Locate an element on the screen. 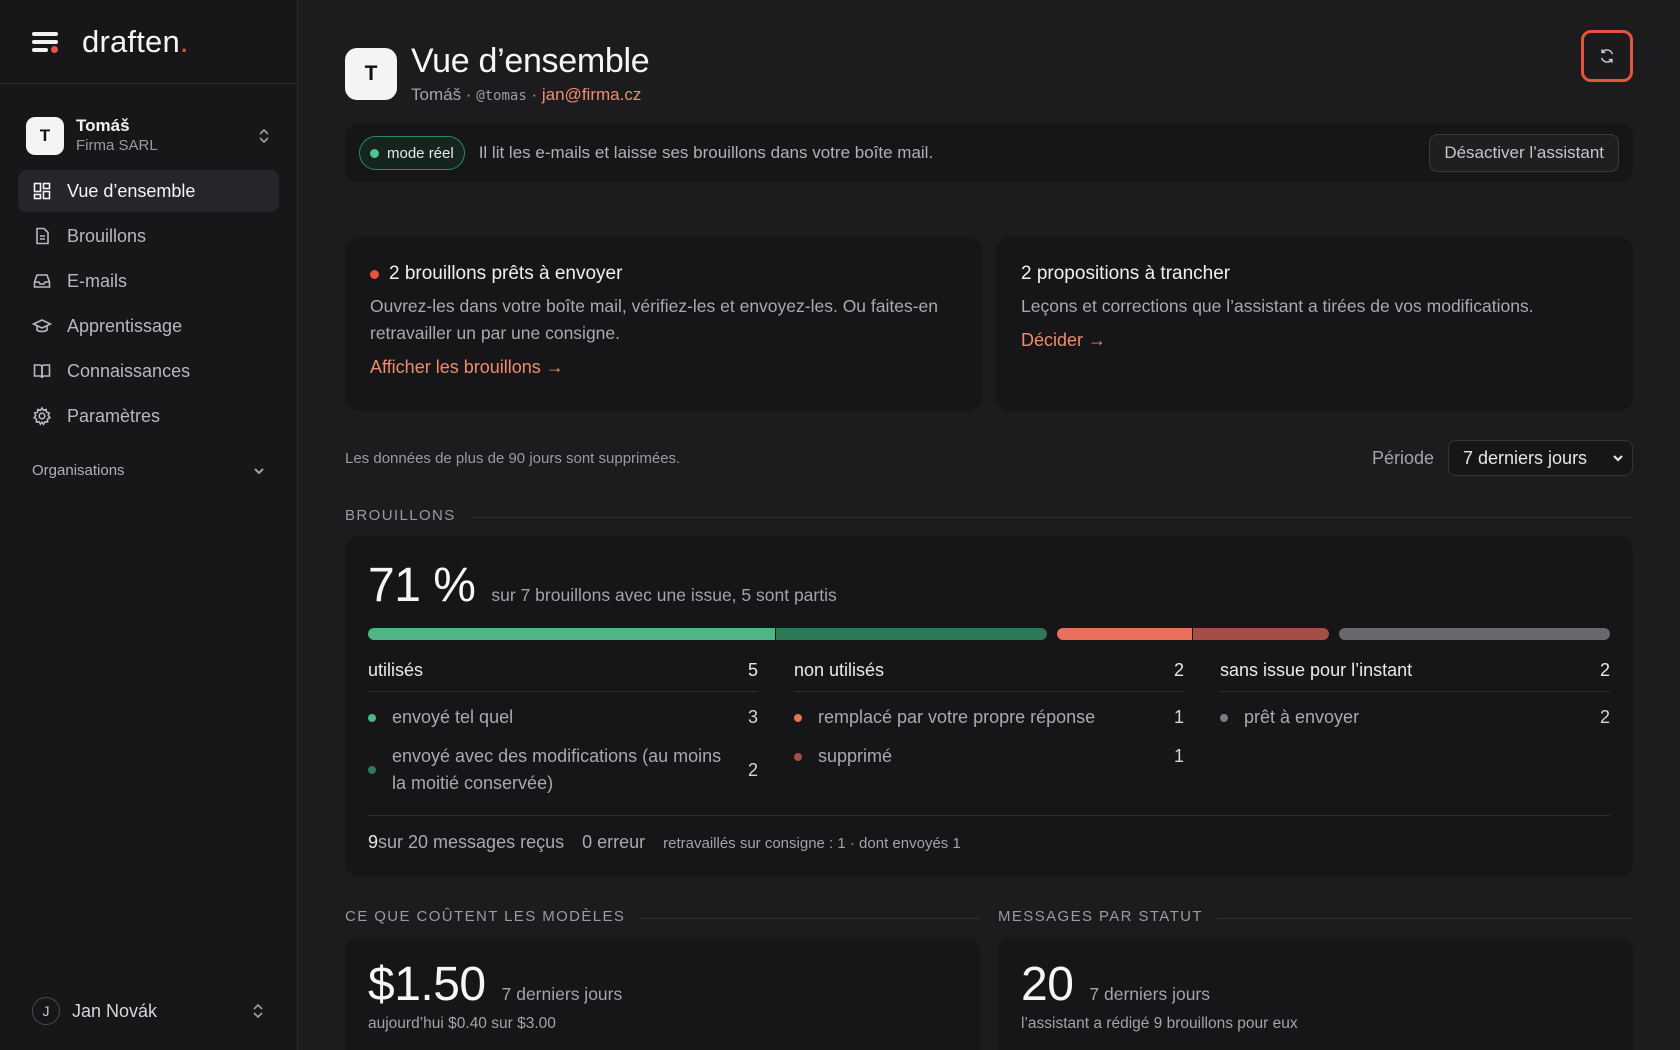 The height and width of the screenshot is (1050, 1680). nav-label: E-mails is located at coordinates (97, 280).